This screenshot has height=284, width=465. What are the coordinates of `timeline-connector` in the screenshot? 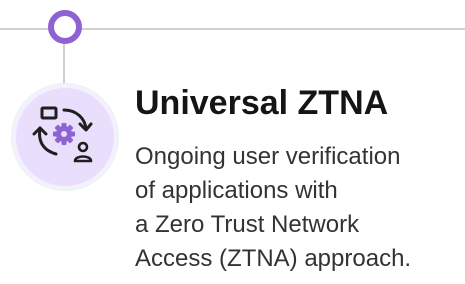 It's located at (64, 69).